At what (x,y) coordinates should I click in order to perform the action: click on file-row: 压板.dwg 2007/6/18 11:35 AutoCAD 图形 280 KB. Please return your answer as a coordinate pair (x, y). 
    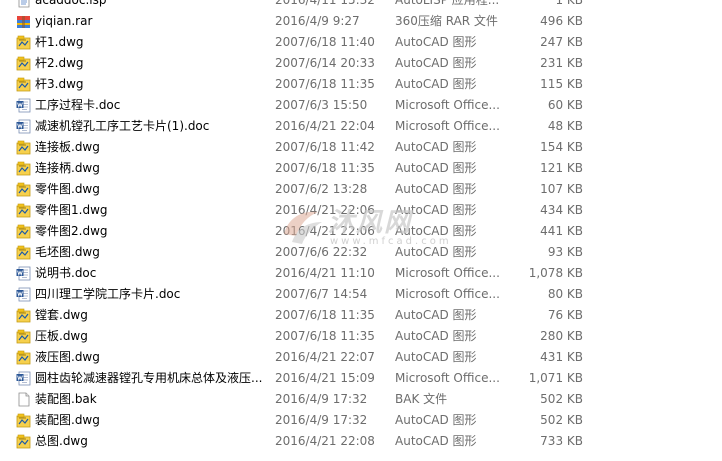
    Looking at the image, I should click on (361, 336).